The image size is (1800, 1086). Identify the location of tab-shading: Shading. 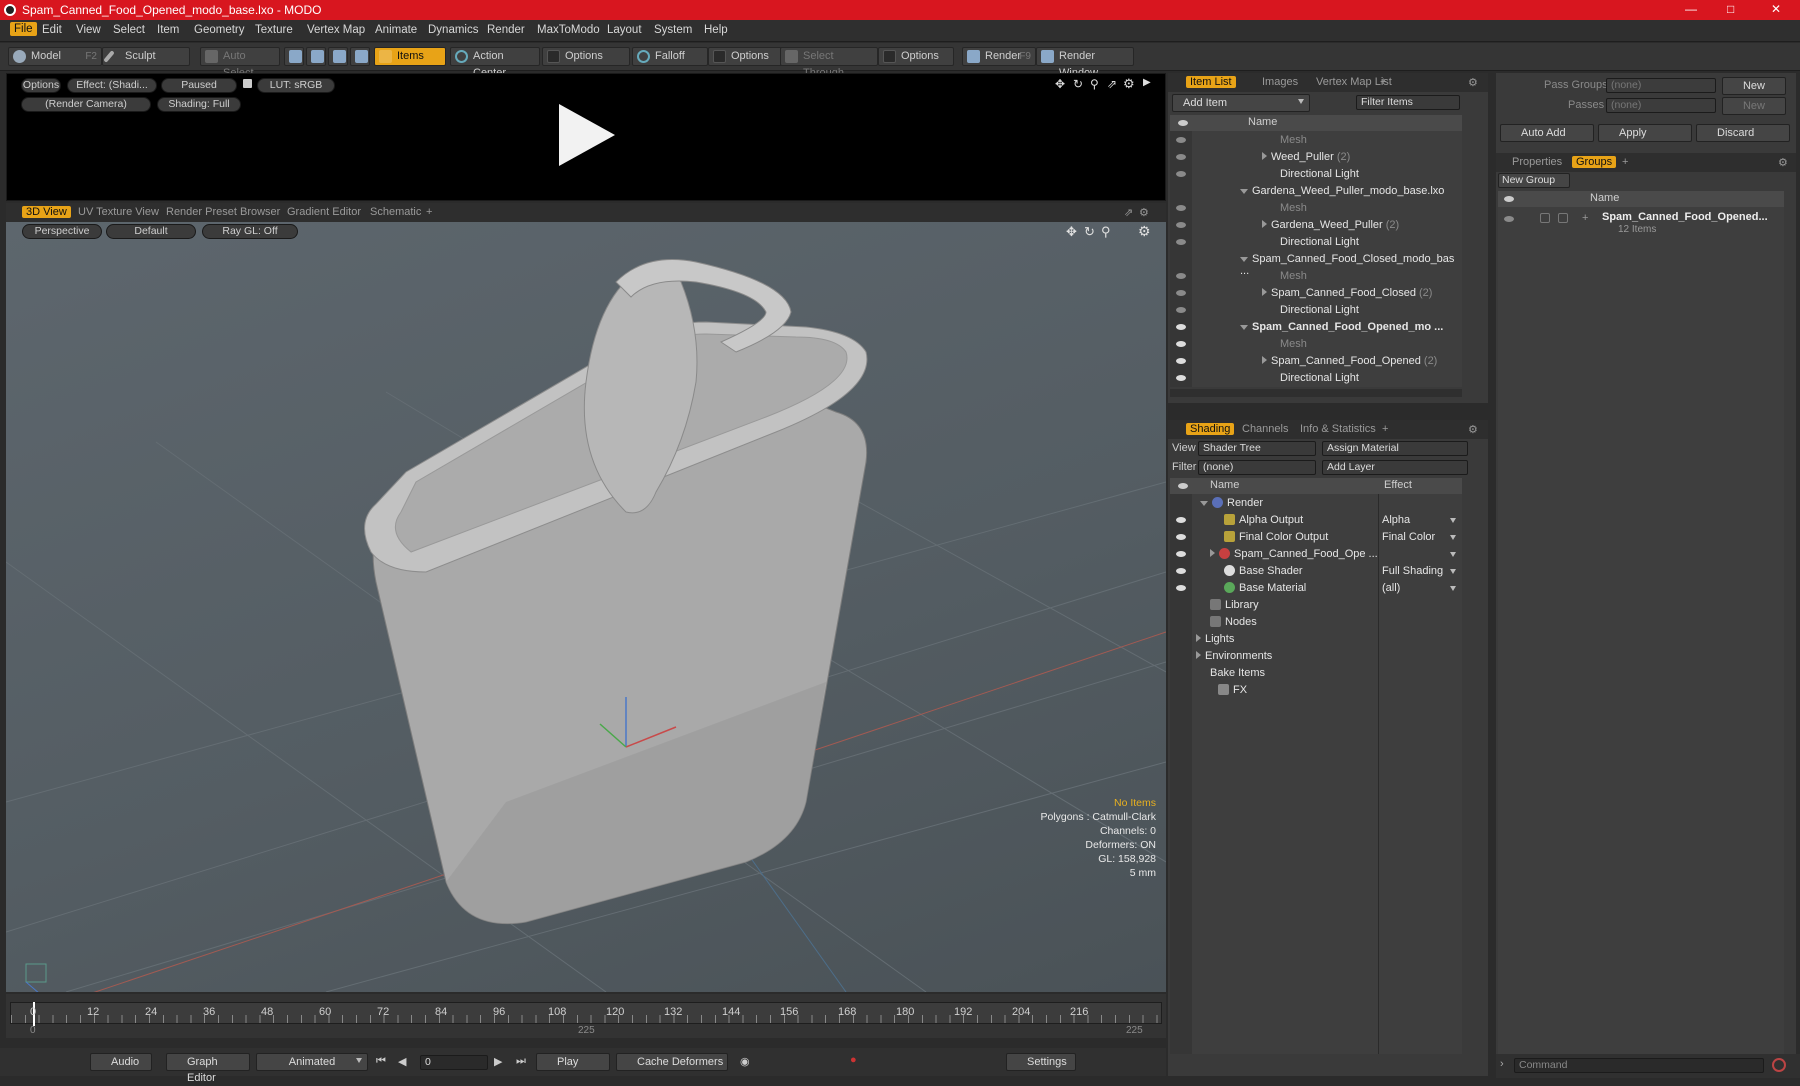
(1210, 429).